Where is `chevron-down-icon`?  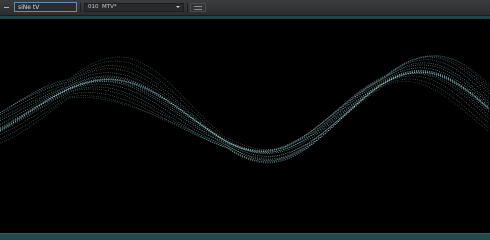
chevron-down-icon is located at coordinates (178, 7).